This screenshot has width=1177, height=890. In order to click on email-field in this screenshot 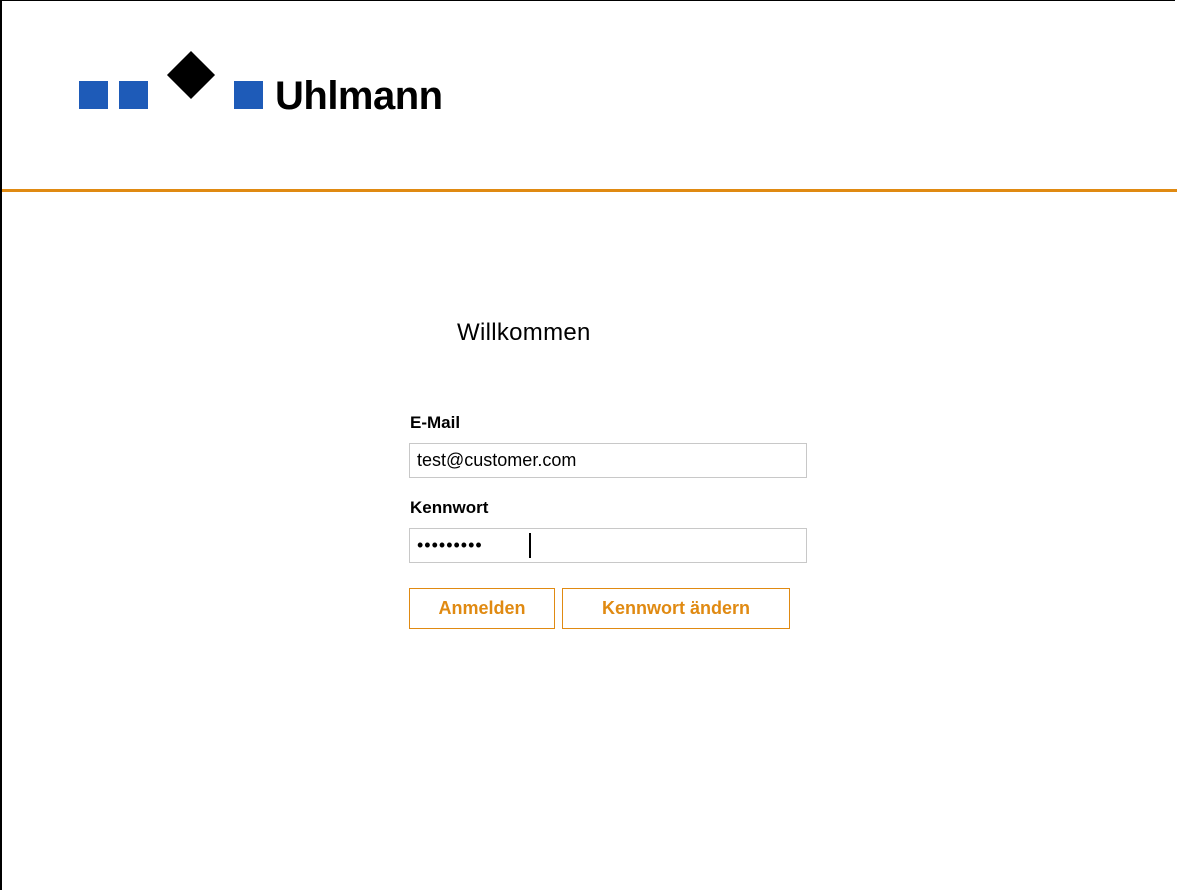, I will do `click(608, 460)`.